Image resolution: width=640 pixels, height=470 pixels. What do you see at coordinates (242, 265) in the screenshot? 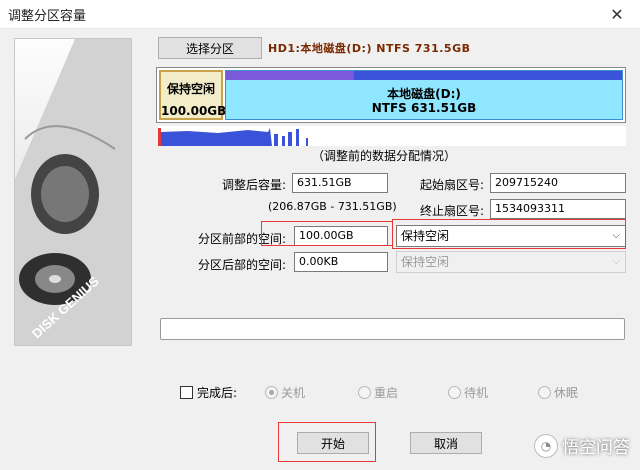
I see `back-space-label: 分区后部的空间:` at bounding box center [242, 265].